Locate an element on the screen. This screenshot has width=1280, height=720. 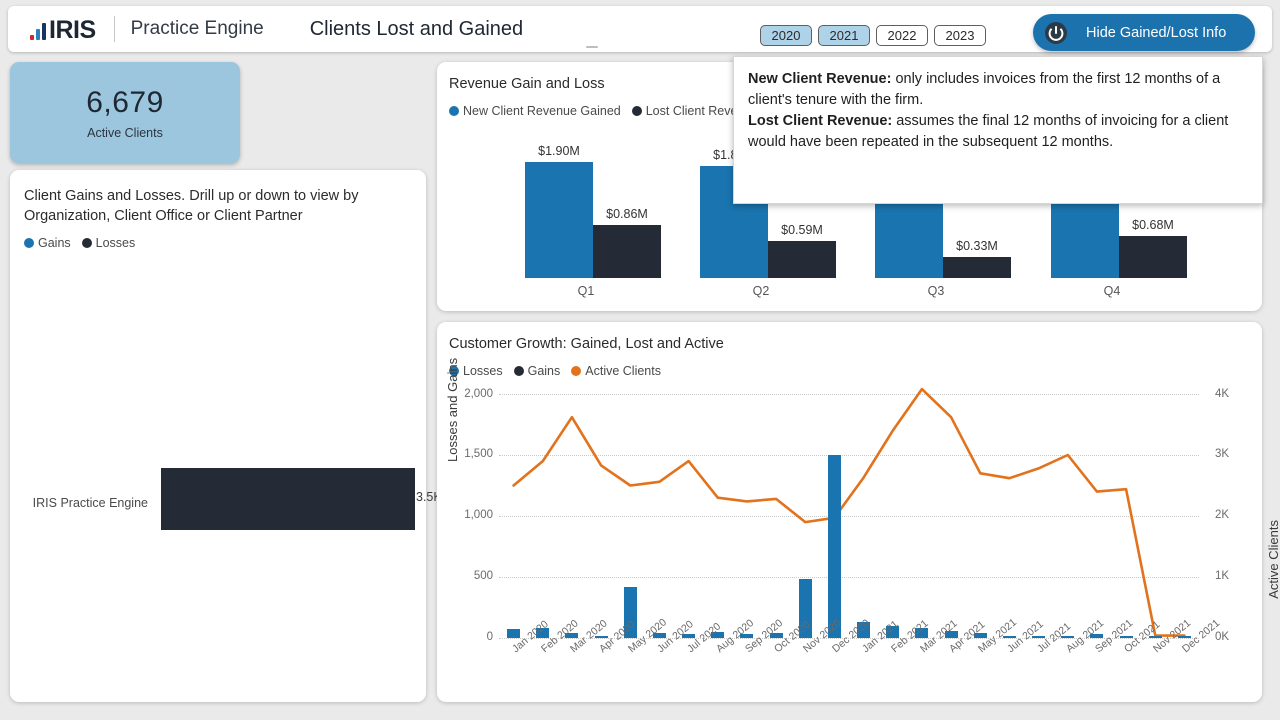
year-filter-group: 2020 2021 2022 2023 is located at coordinates (873, 35).